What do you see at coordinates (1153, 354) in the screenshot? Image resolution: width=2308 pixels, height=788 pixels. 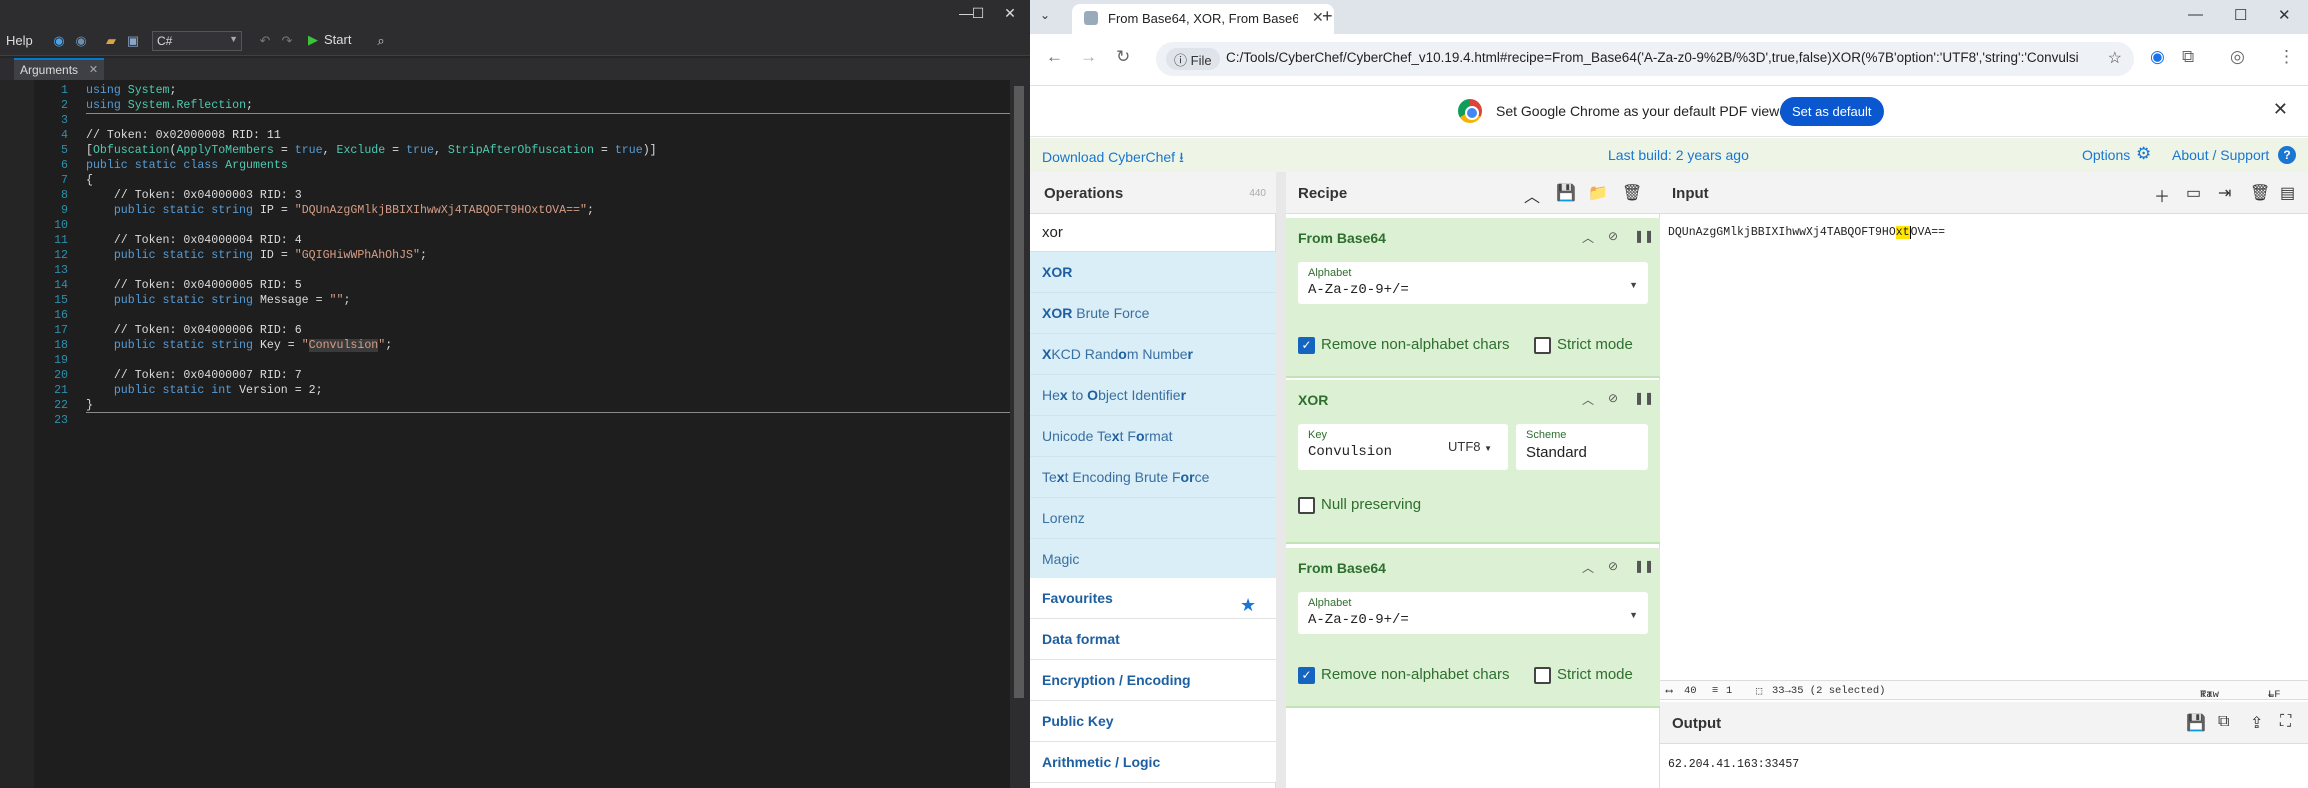 I see `operation-item: XKCD Random Number` at bounding box center [1153, 354].